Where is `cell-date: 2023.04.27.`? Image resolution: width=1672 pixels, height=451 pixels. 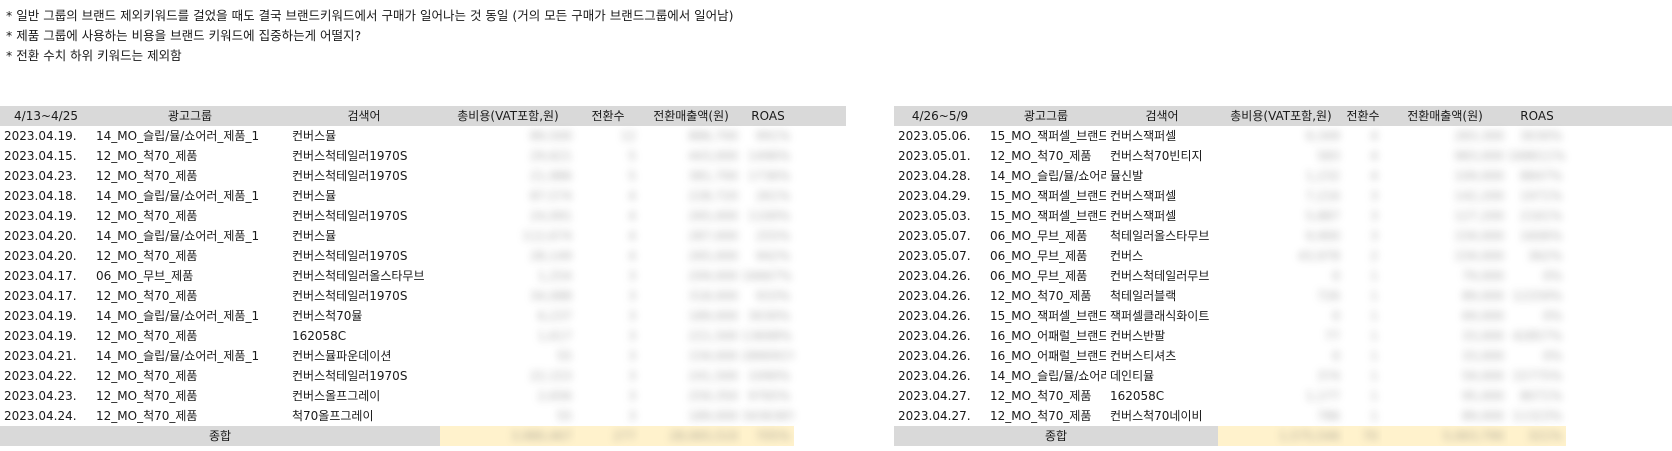 cell-date: 2023.04.27. is located at coordinates (934, 396).